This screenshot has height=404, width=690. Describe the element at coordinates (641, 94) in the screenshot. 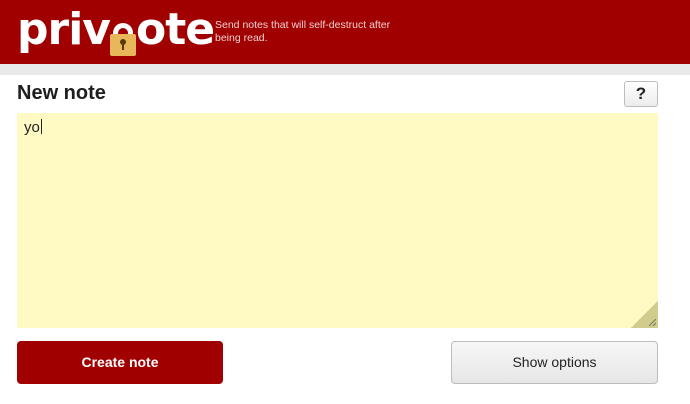

I see `help-button: ?` at that location.